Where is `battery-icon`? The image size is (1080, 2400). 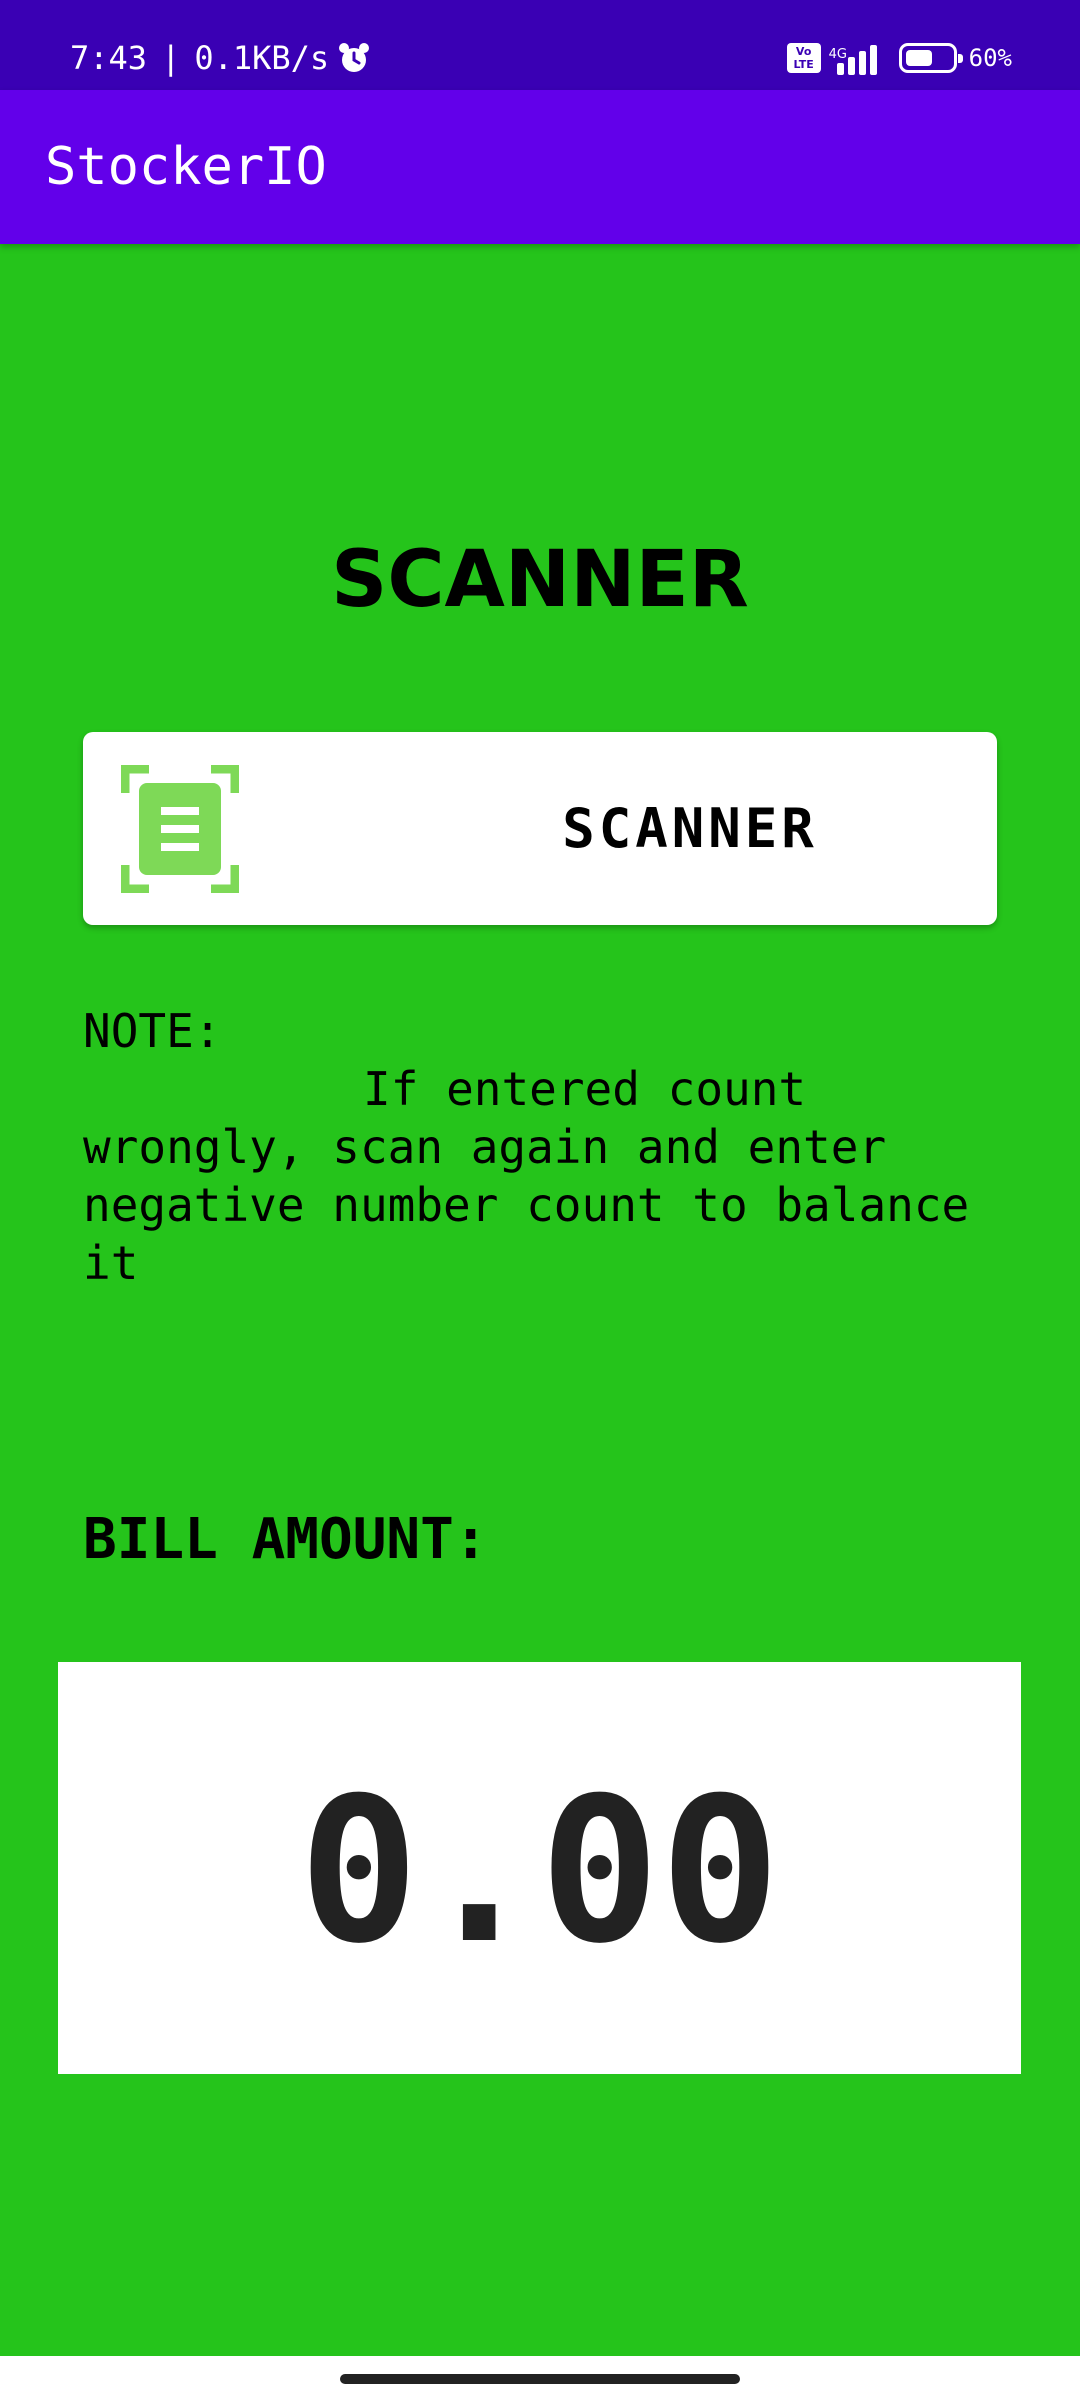
battery-icon is located at coordinates (930, 58).